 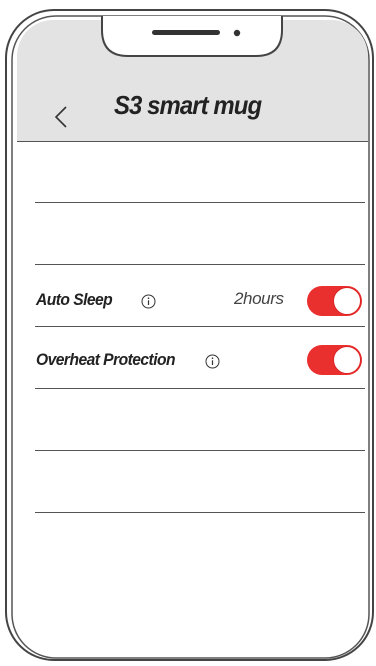 What do you see at coordinates (259, 299) in the screenshot?
I see `auto-sleep-value: 2hours` at bounding box center [259, 299].